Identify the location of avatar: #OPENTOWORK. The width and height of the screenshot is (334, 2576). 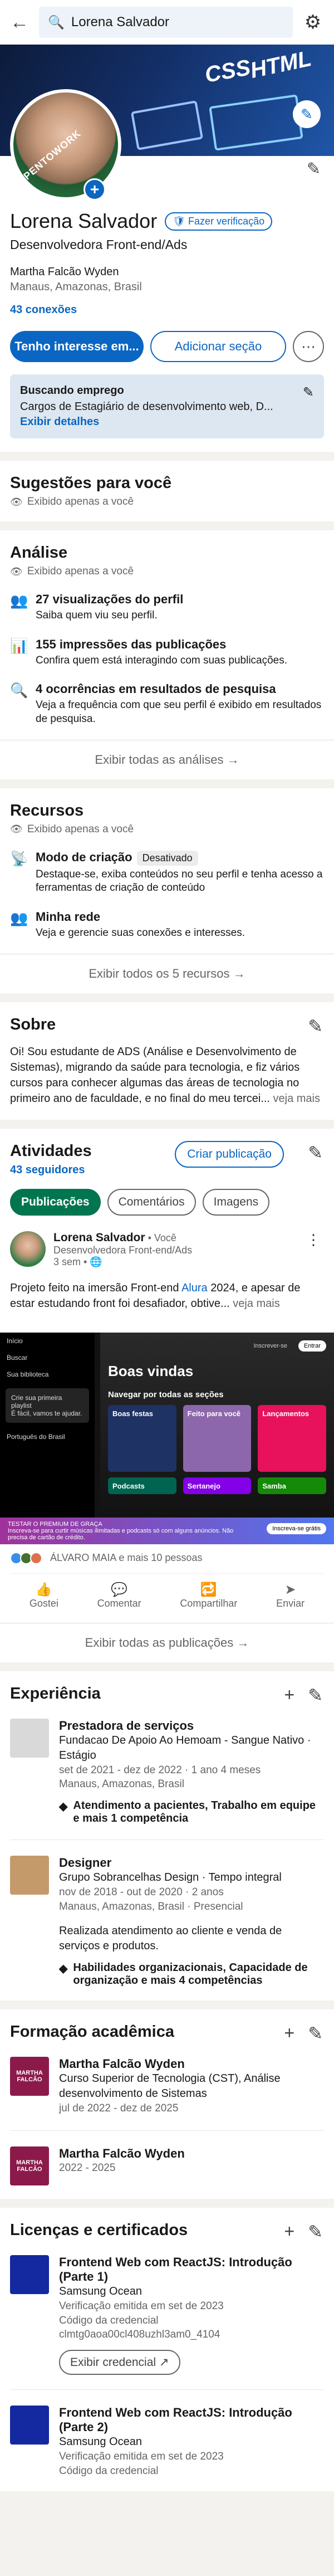
(65, 145).